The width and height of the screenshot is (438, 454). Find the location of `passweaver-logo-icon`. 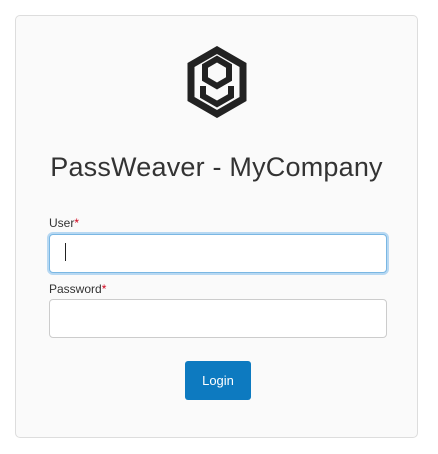

passweaver-logo-icon is located at coordinates (217, 82).